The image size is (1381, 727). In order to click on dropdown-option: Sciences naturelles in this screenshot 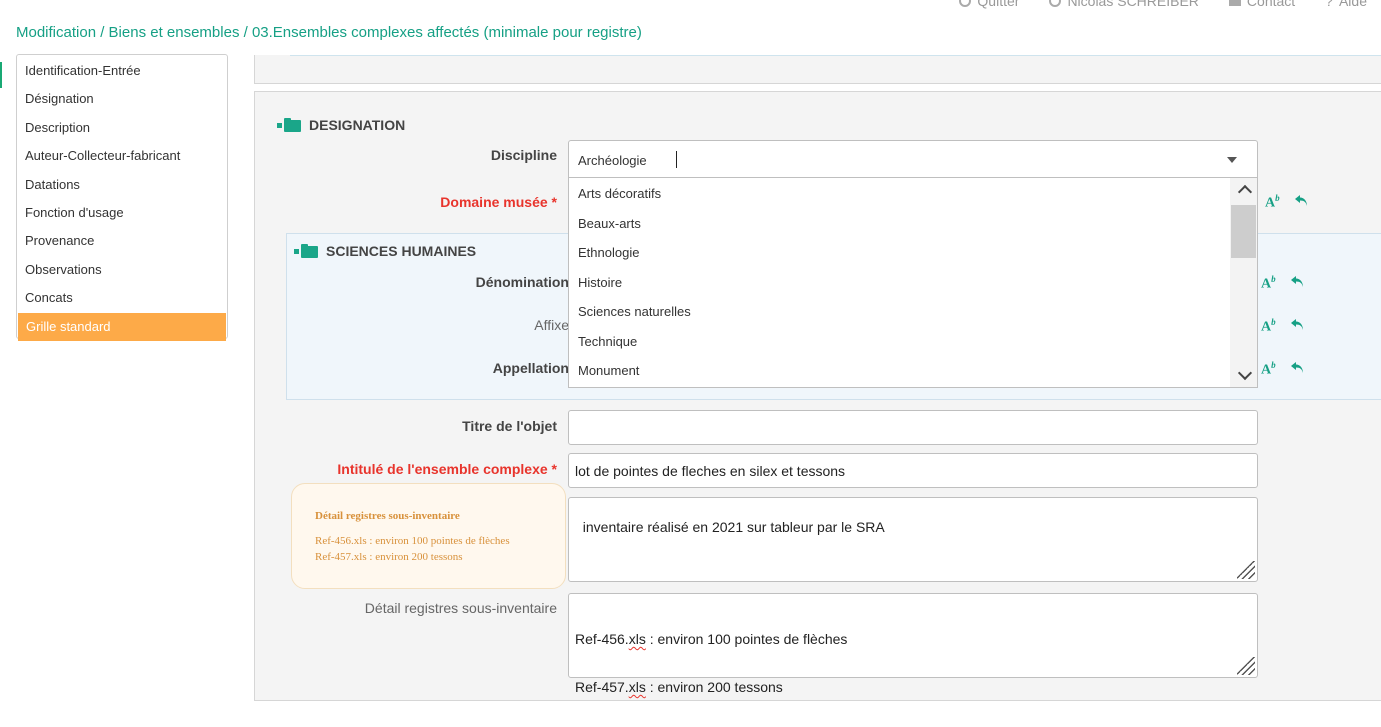, I will do `click(634, 311)`.